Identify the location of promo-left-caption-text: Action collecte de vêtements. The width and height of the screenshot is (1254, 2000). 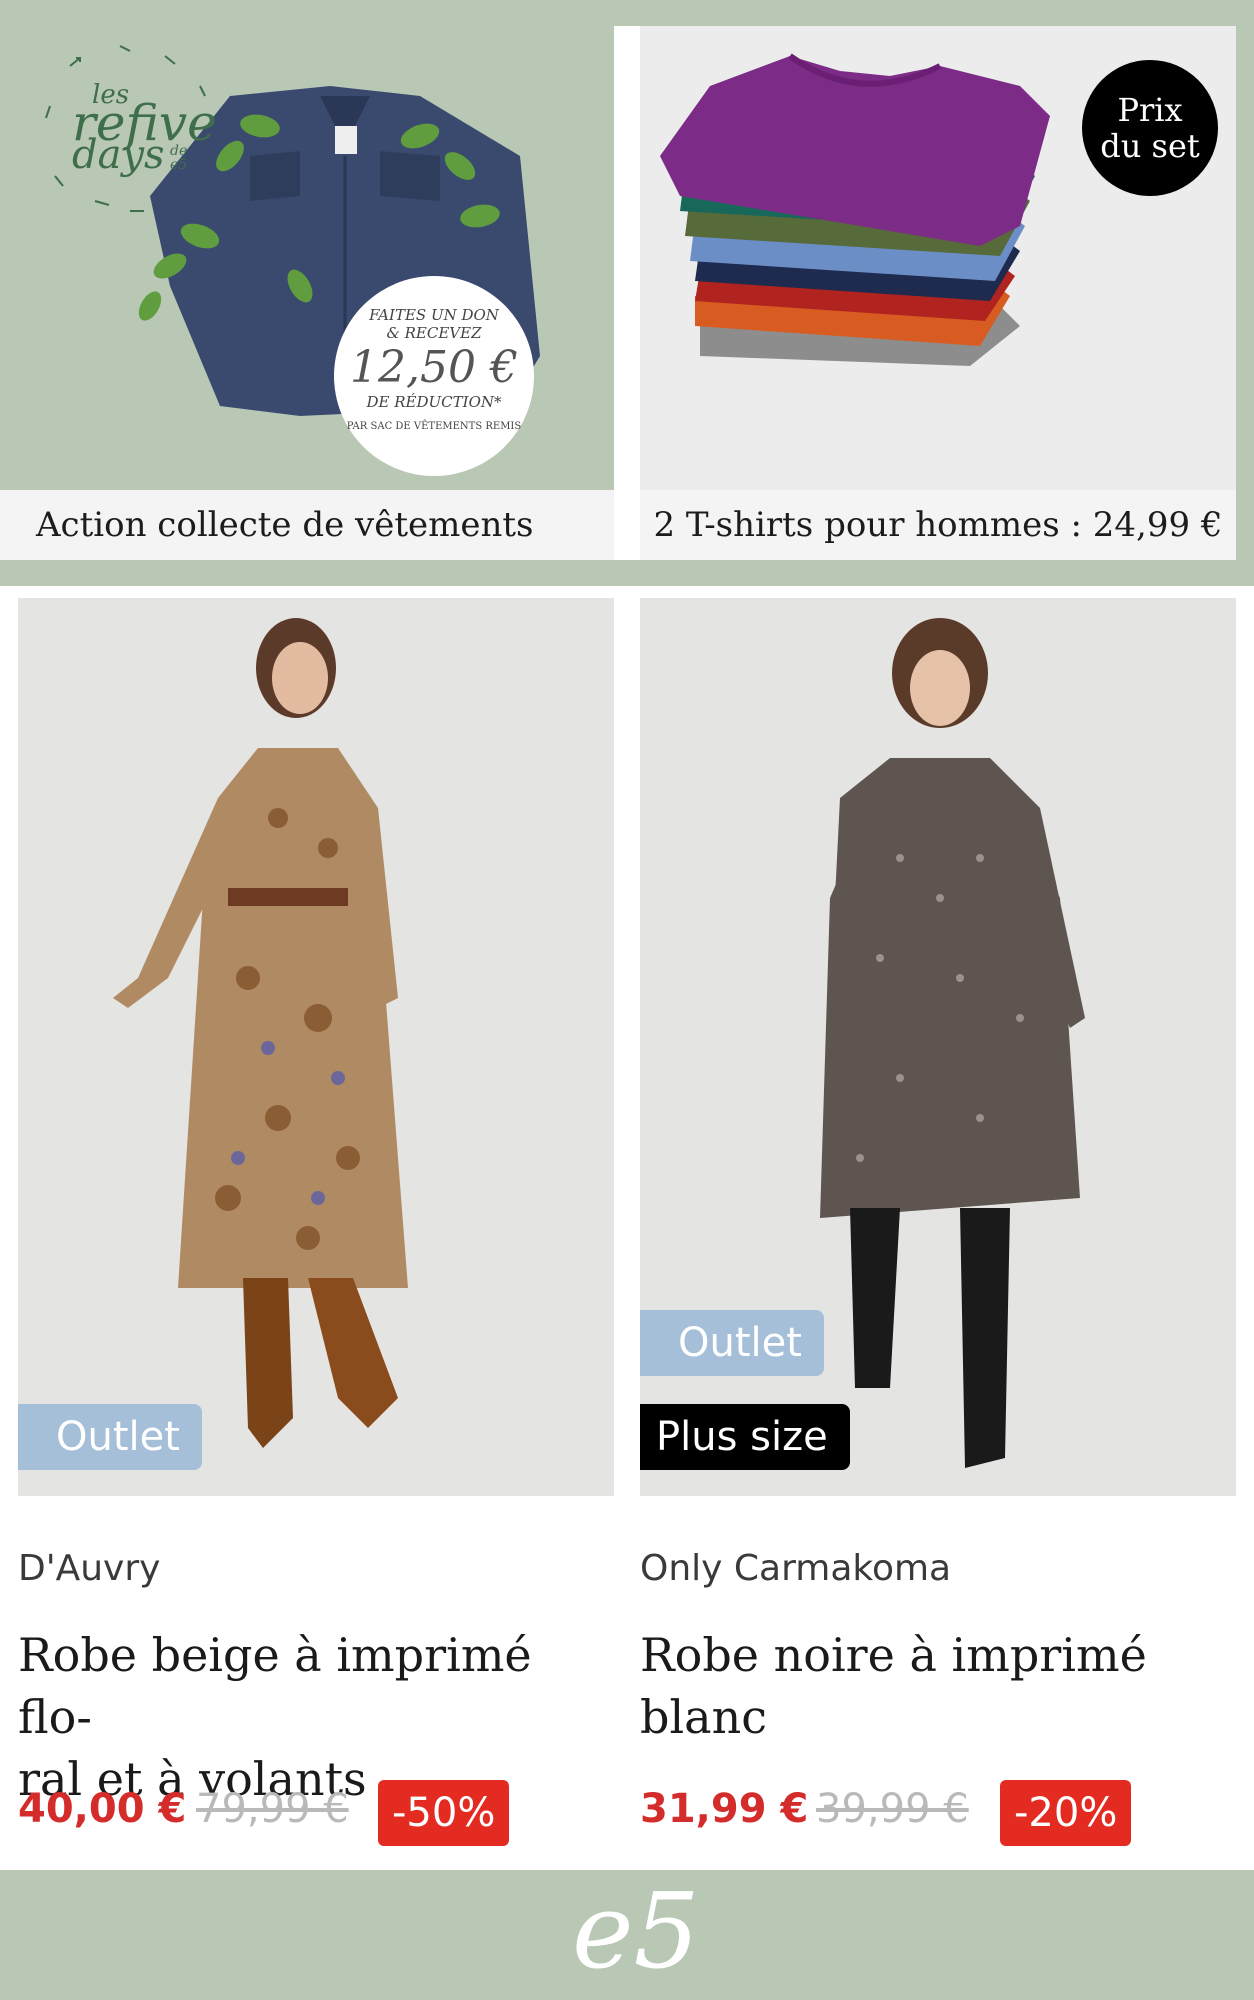
(285, 525).